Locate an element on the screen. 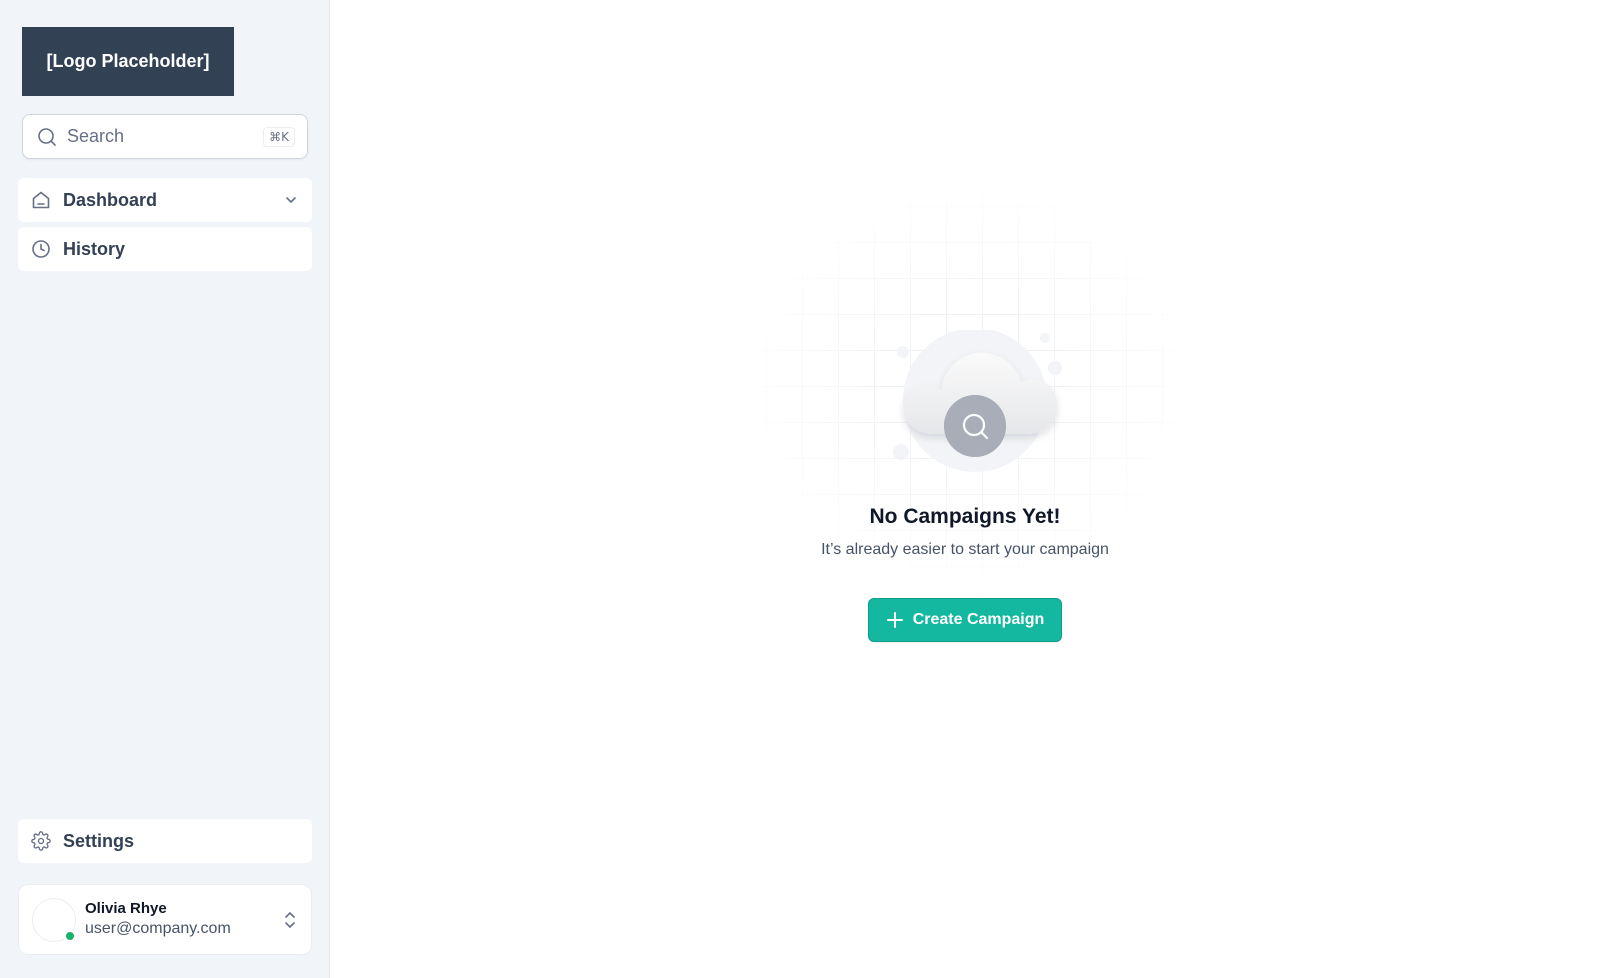 Image resolution: width=1600 pixels, height=978 pixels. sidebar-item-dashboard: Dashboard is located at coordinates (165, 200).